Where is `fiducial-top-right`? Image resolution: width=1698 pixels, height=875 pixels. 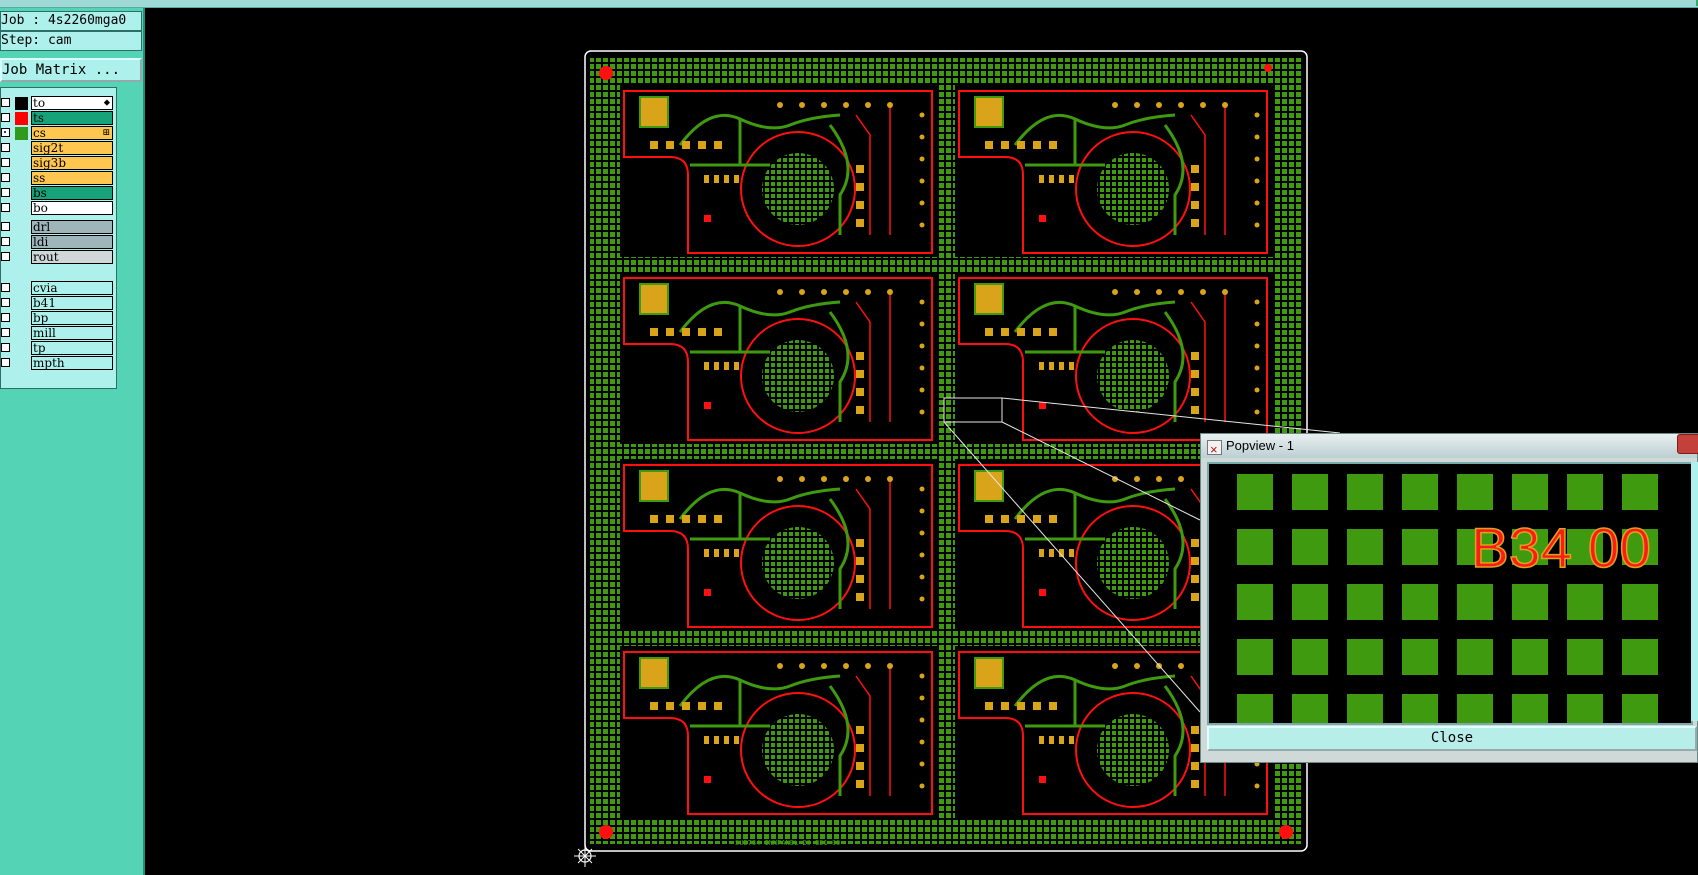 fiducial-top-right is located at coordinates (1268, 68).